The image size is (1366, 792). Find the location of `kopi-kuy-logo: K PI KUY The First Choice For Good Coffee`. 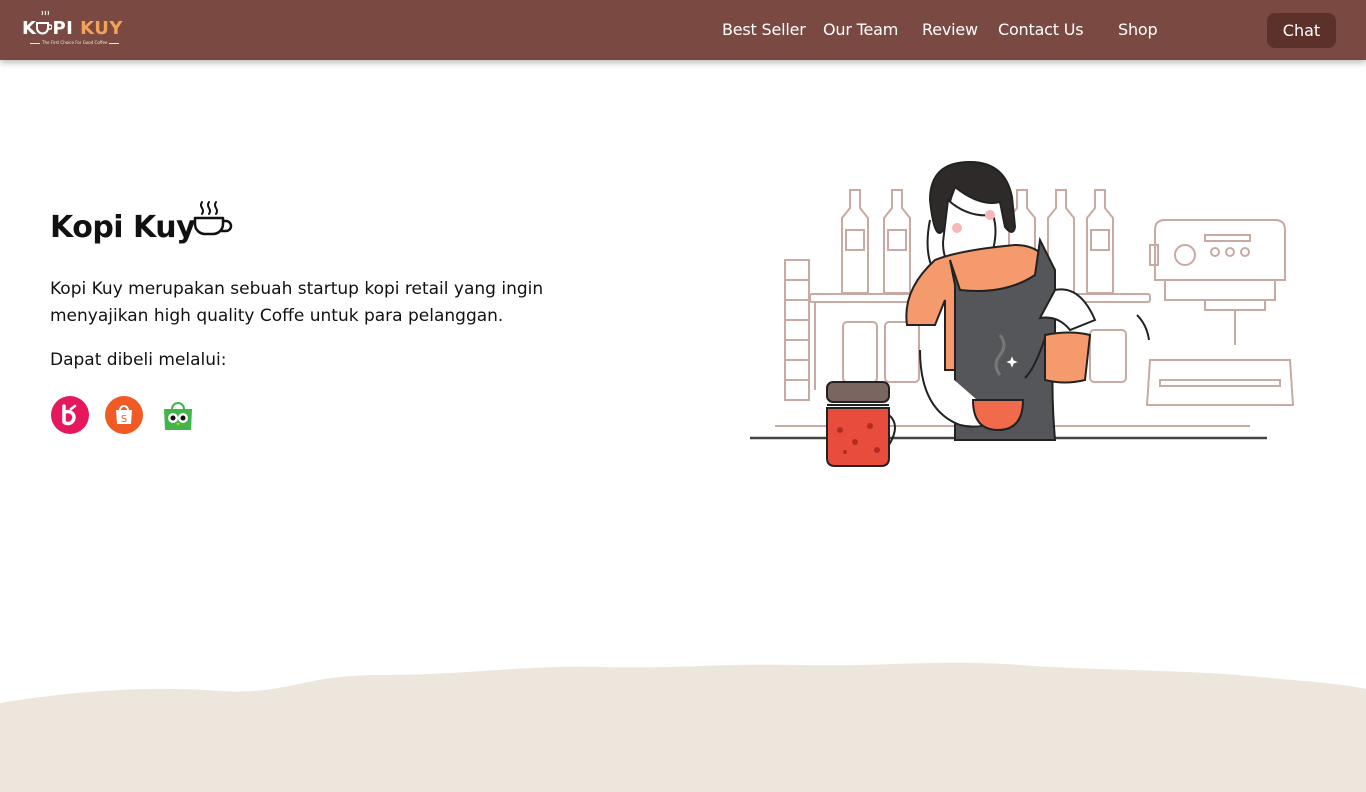

kopi-kuy-logo: K PI KUY The First Choice For Good Coffee is located at coordinates (77, 30).